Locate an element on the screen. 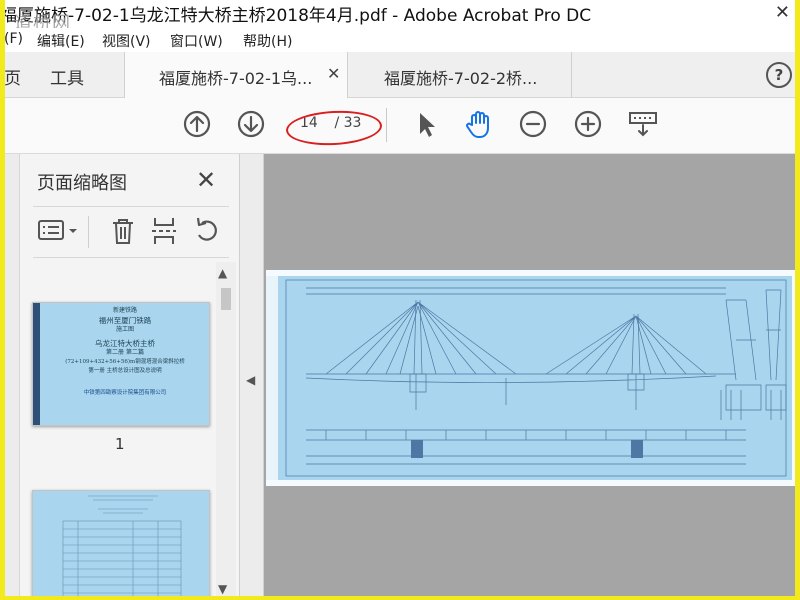  keyboard-icon is located at coordinates (643, 124).